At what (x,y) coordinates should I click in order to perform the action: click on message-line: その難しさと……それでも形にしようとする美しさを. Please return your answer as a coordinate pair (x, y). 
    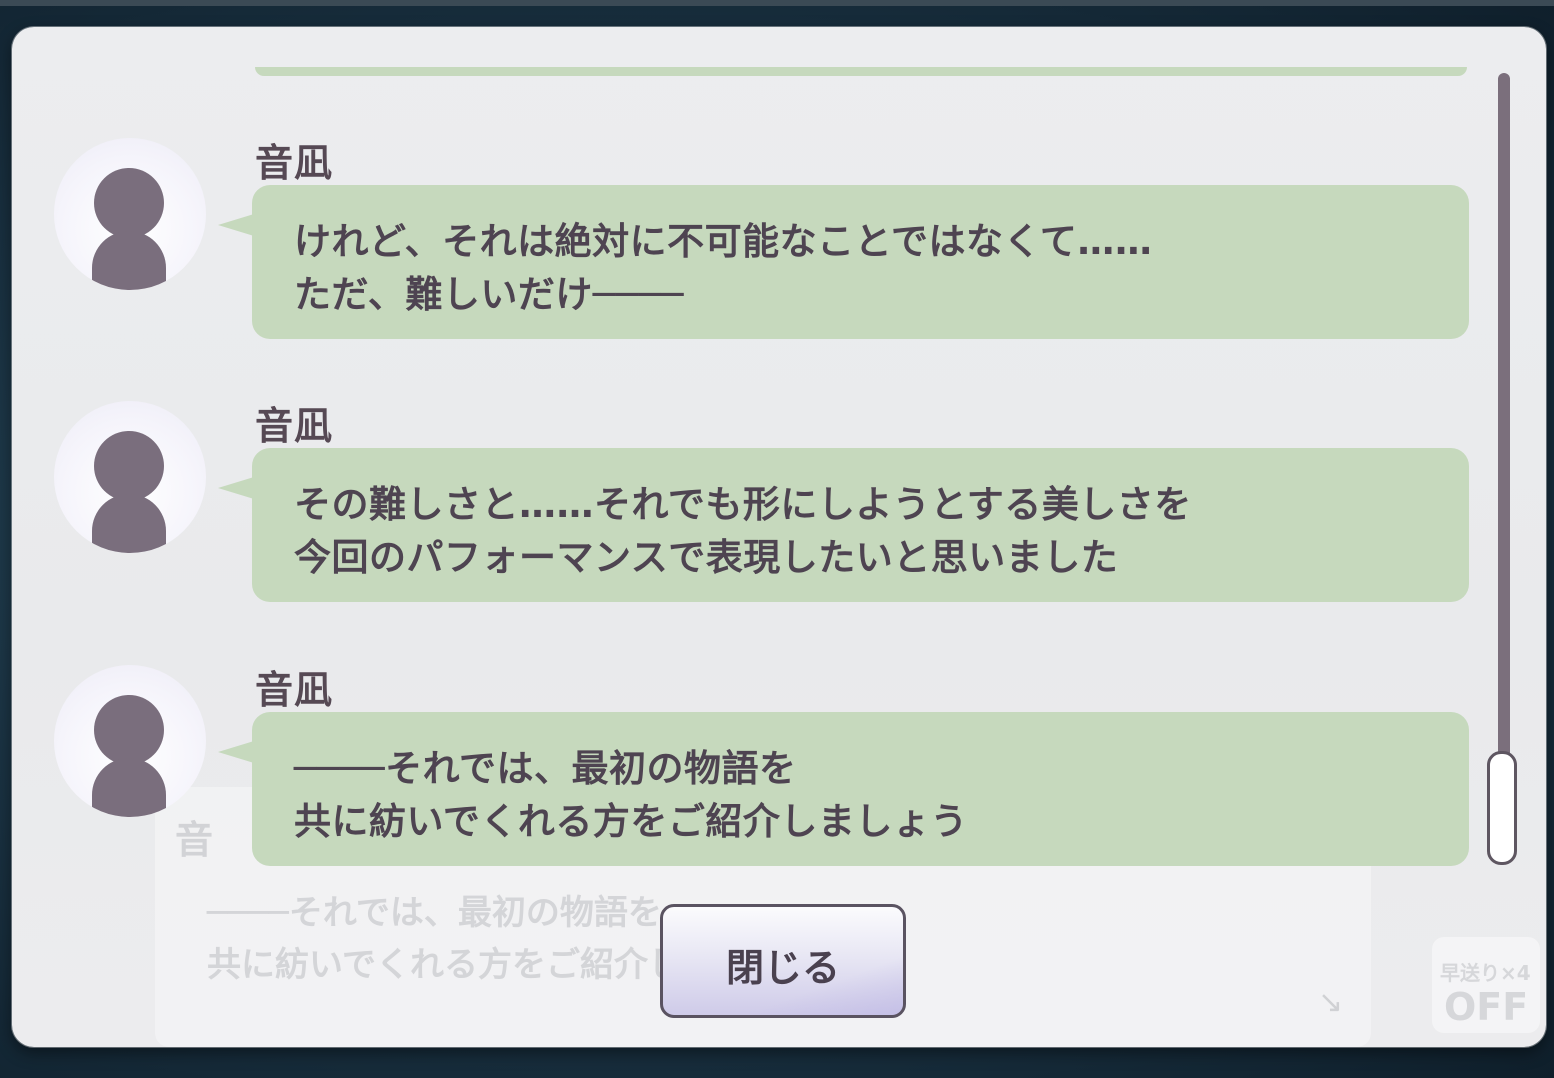
    Looking at the image, I should click on (743, 504).